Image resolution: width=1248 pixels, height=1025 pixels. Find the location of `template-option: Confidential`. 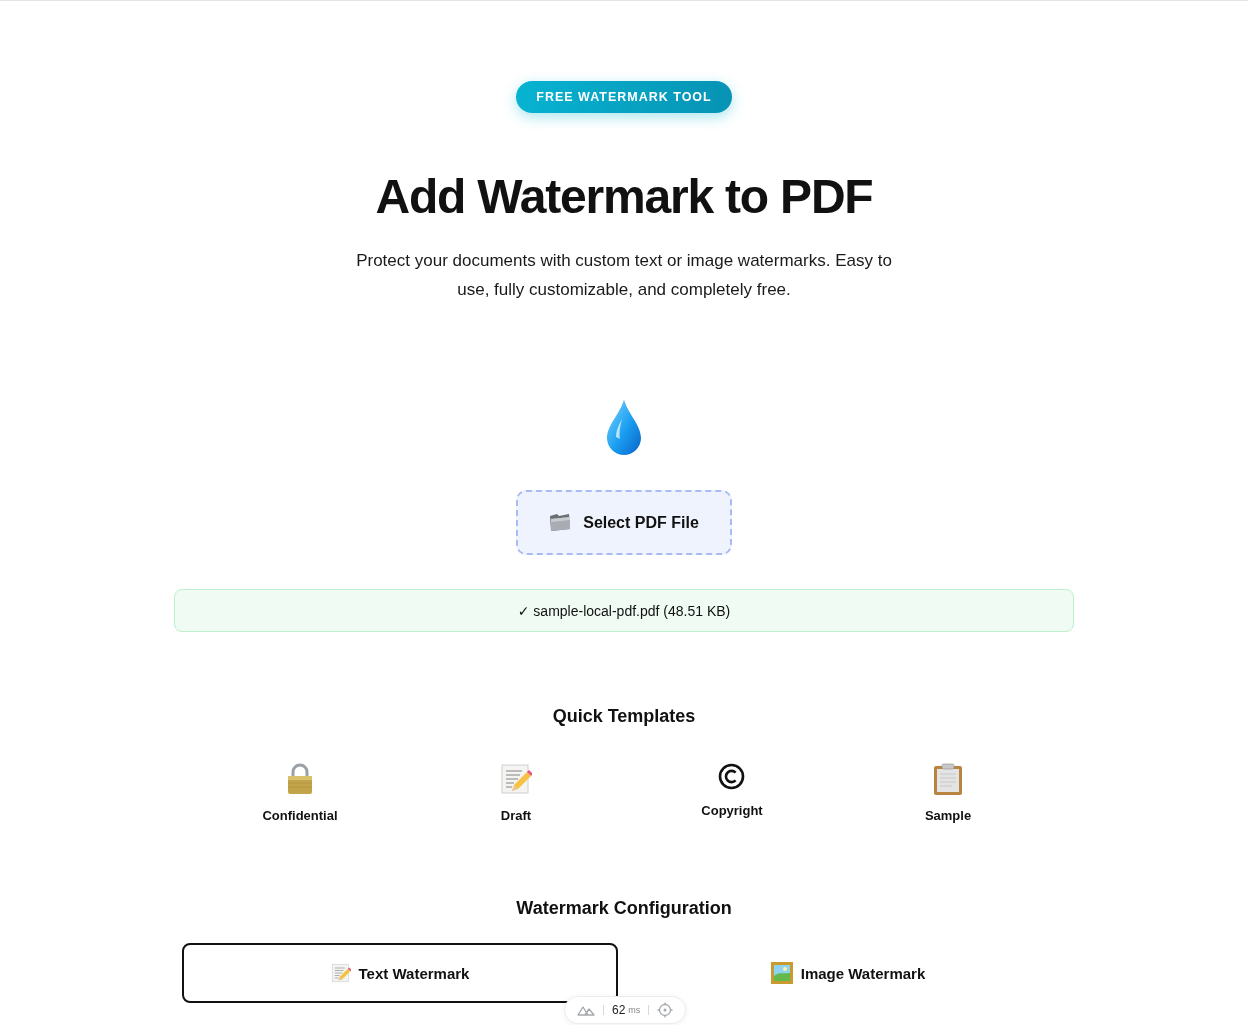

template-option: Confidential is located at coordinates (300, 793).